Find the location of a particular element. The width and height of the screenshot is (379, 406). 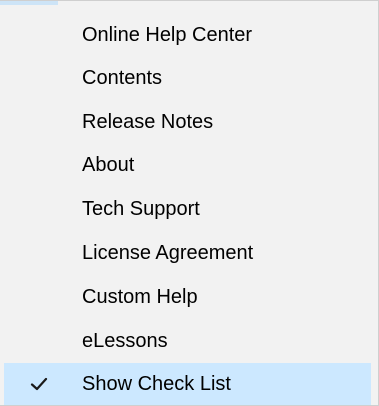

menu-item-custom-help: Custom Help is located at coordinates (187, 297).